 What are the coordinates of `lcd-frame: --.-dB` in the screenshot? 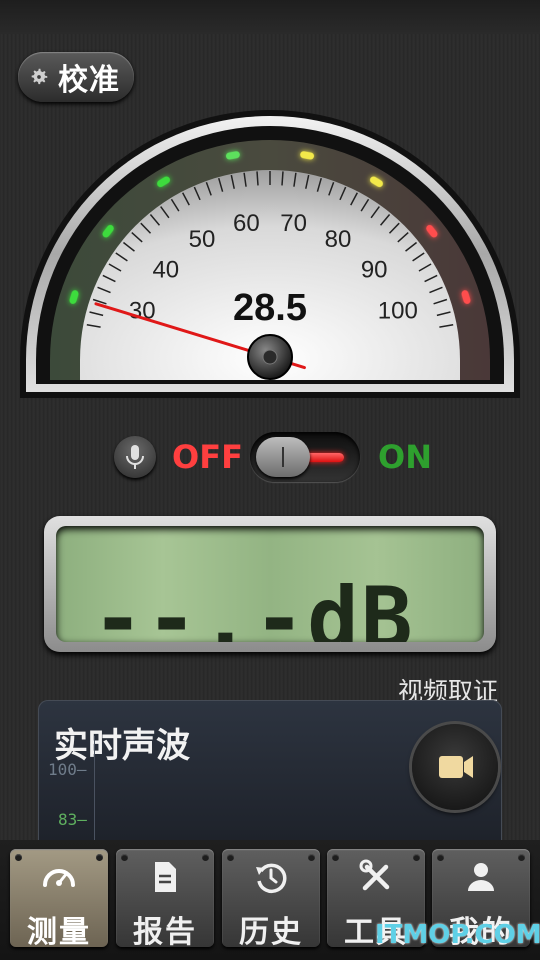 It's located at (270, 584).